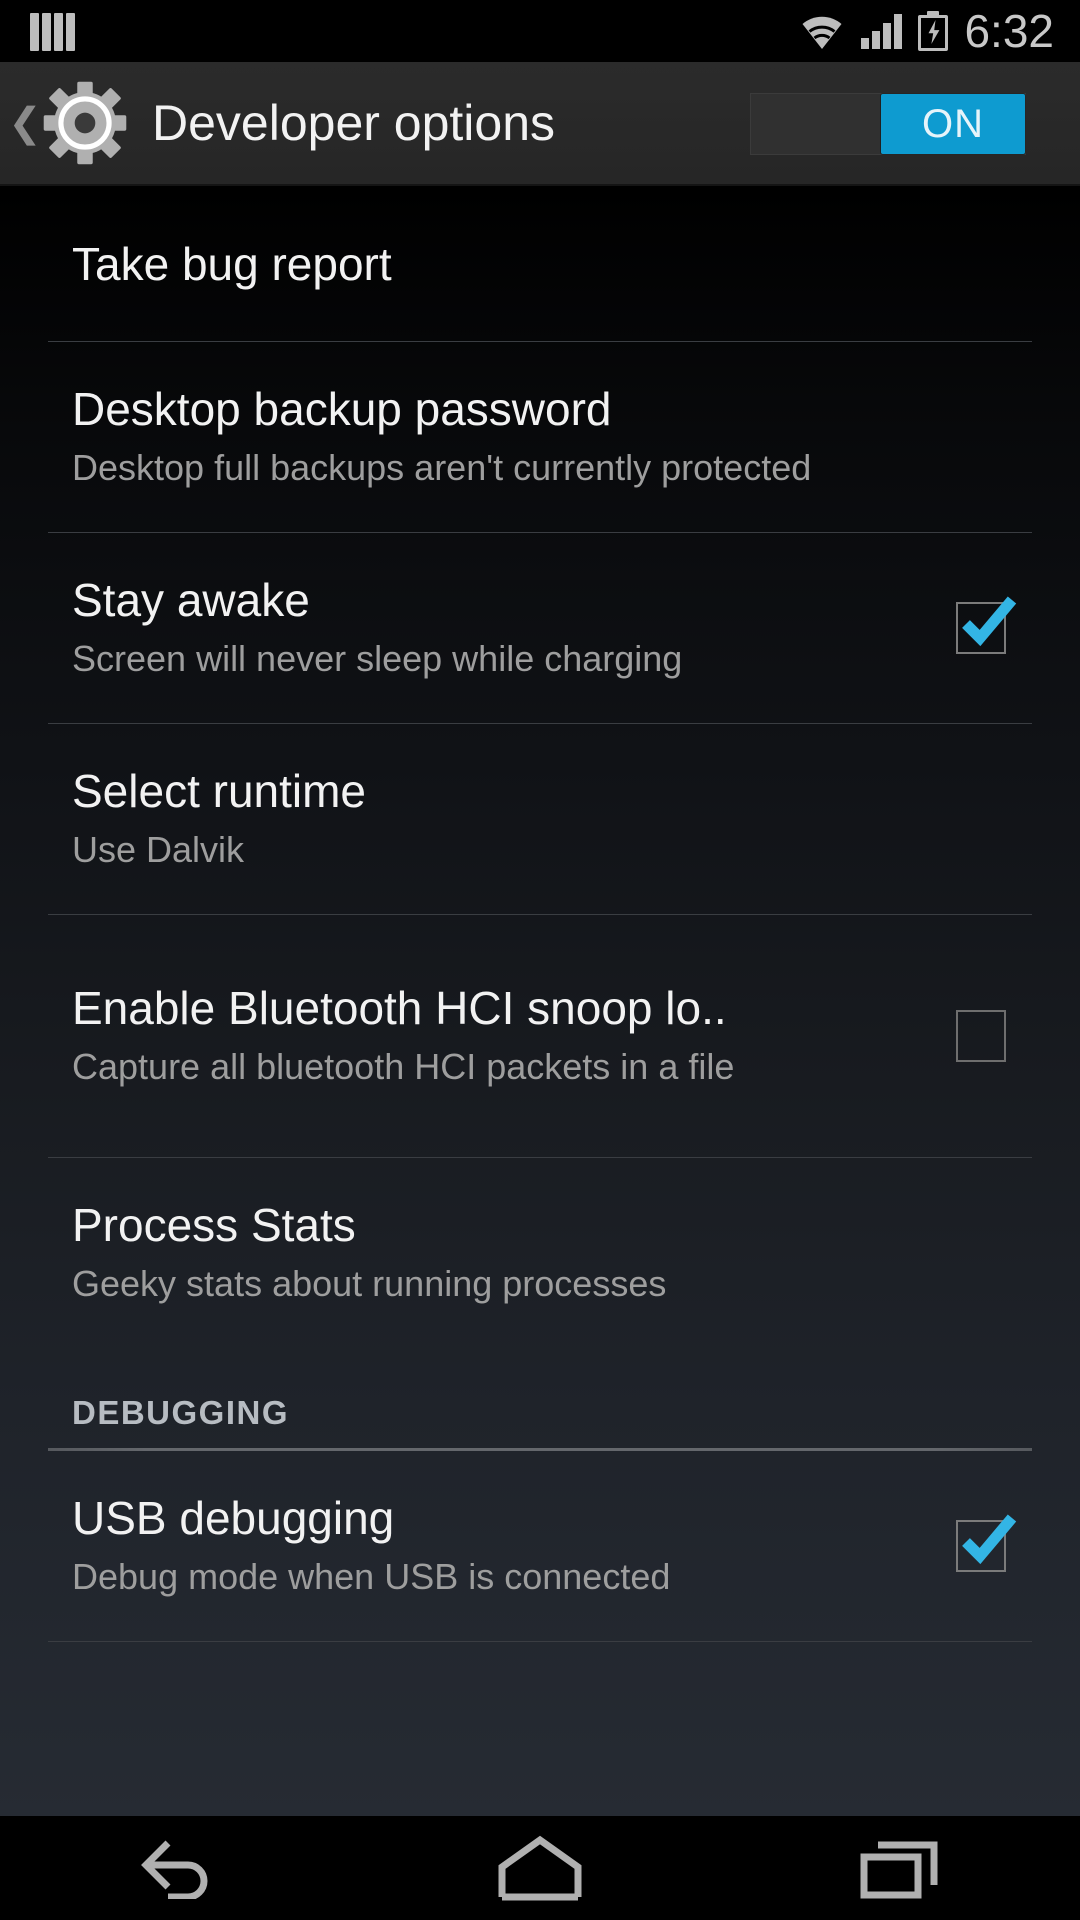 Image resolution: width=1080 pixels, height=1920 pixels. I want to click on settings-gear-icon, so click(85, 123).